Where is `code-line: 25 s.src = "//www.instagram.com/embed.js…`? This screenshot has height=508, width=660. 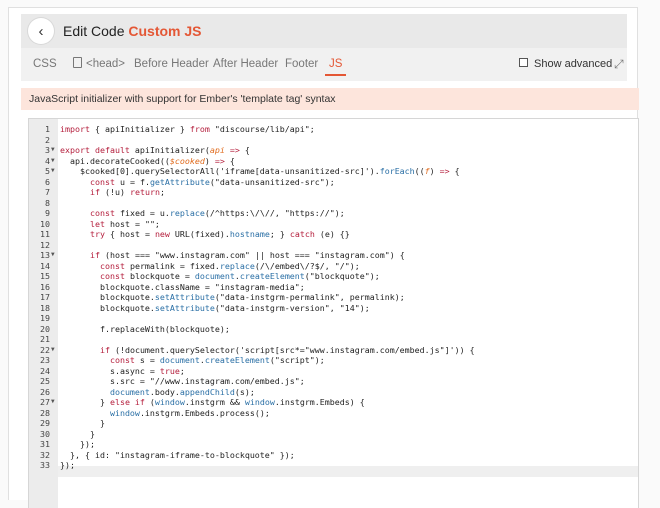 code-line: 25 s.src = "//www.instagram.com/embed.js… is located at coordinates (333, 381).